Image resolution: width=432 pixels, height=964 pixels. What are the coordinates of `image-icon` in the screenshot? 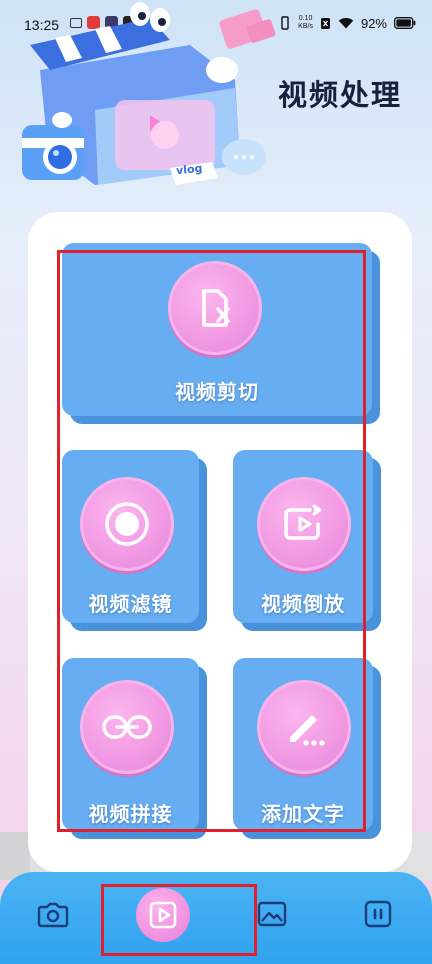 It's located at (272, 914).